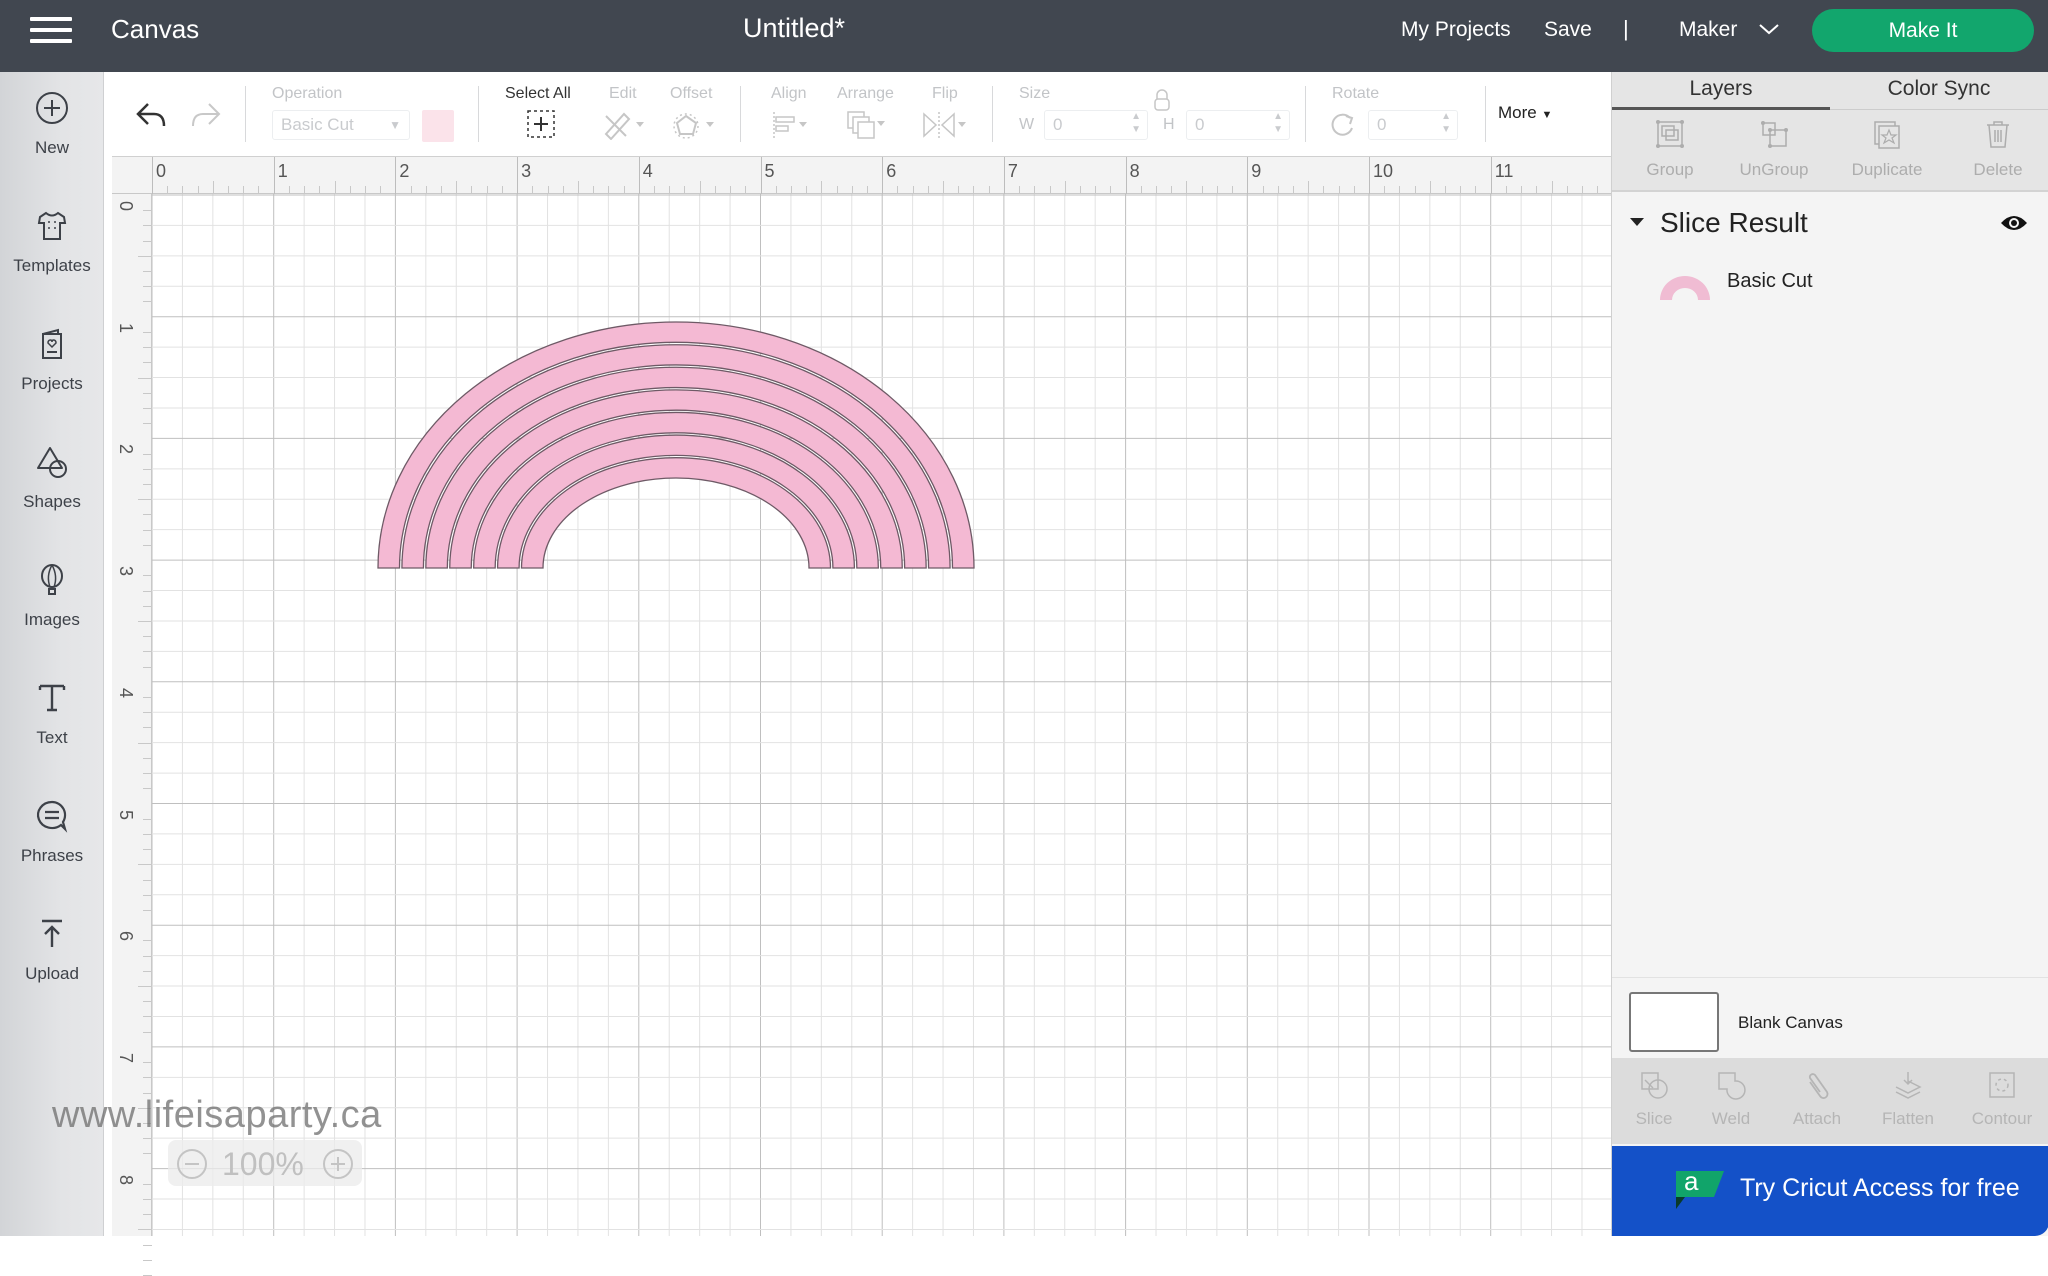 This screenshot has height=1276, width=2048. I want to click on ruler-tick-label: 11, so click(1504, 171).